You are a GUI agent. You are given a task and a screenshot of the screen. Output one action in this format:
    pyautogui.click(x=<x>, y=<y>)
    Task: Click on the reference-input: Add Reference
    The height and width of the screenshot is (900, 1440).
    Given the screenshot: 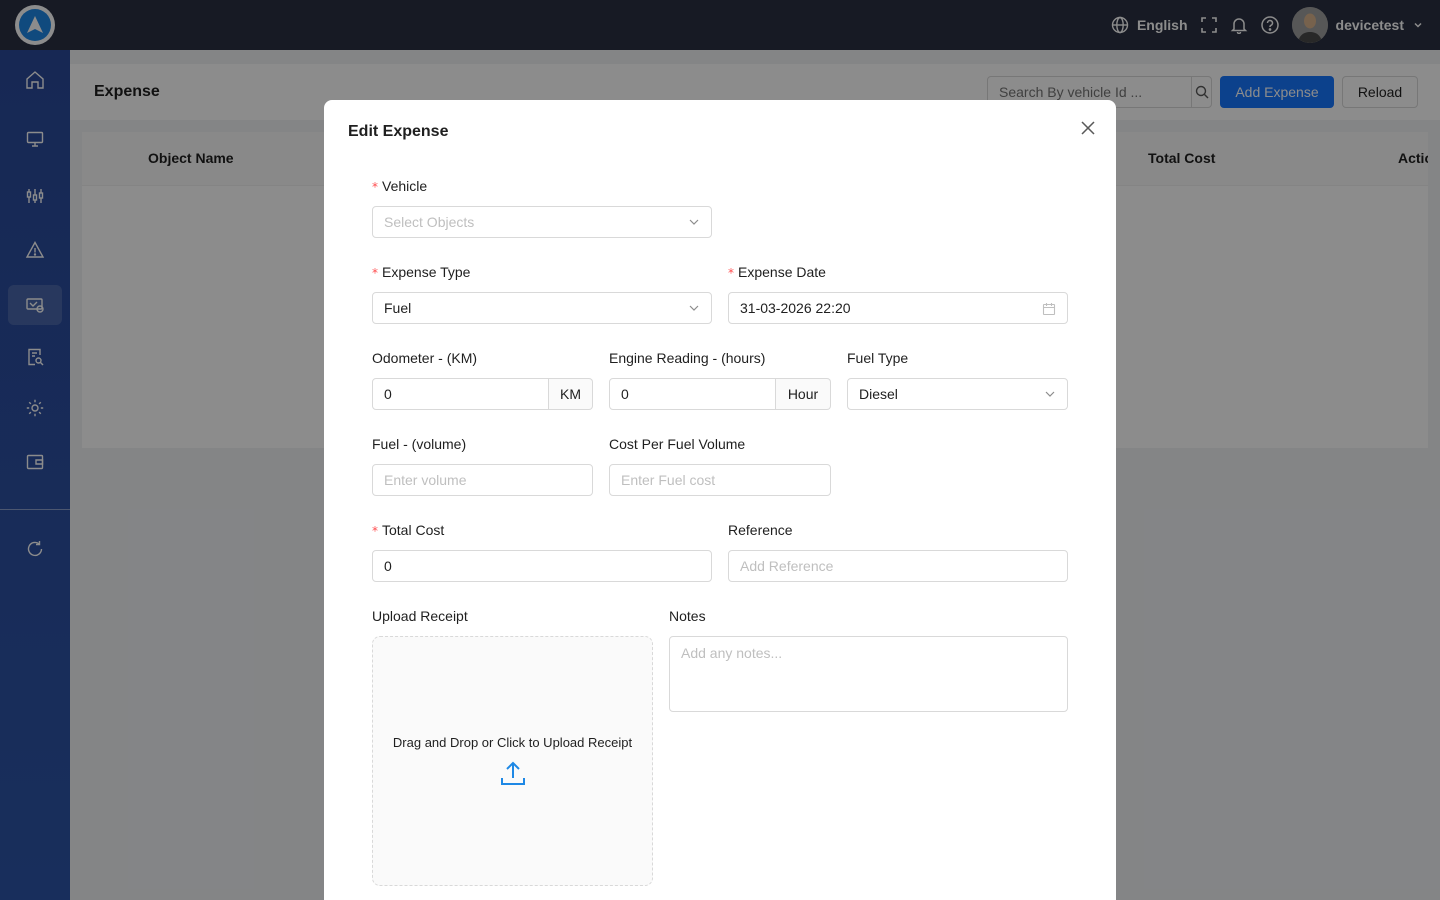 What is the action you would take?
    pyautogui.click(x=898, y=566)
    